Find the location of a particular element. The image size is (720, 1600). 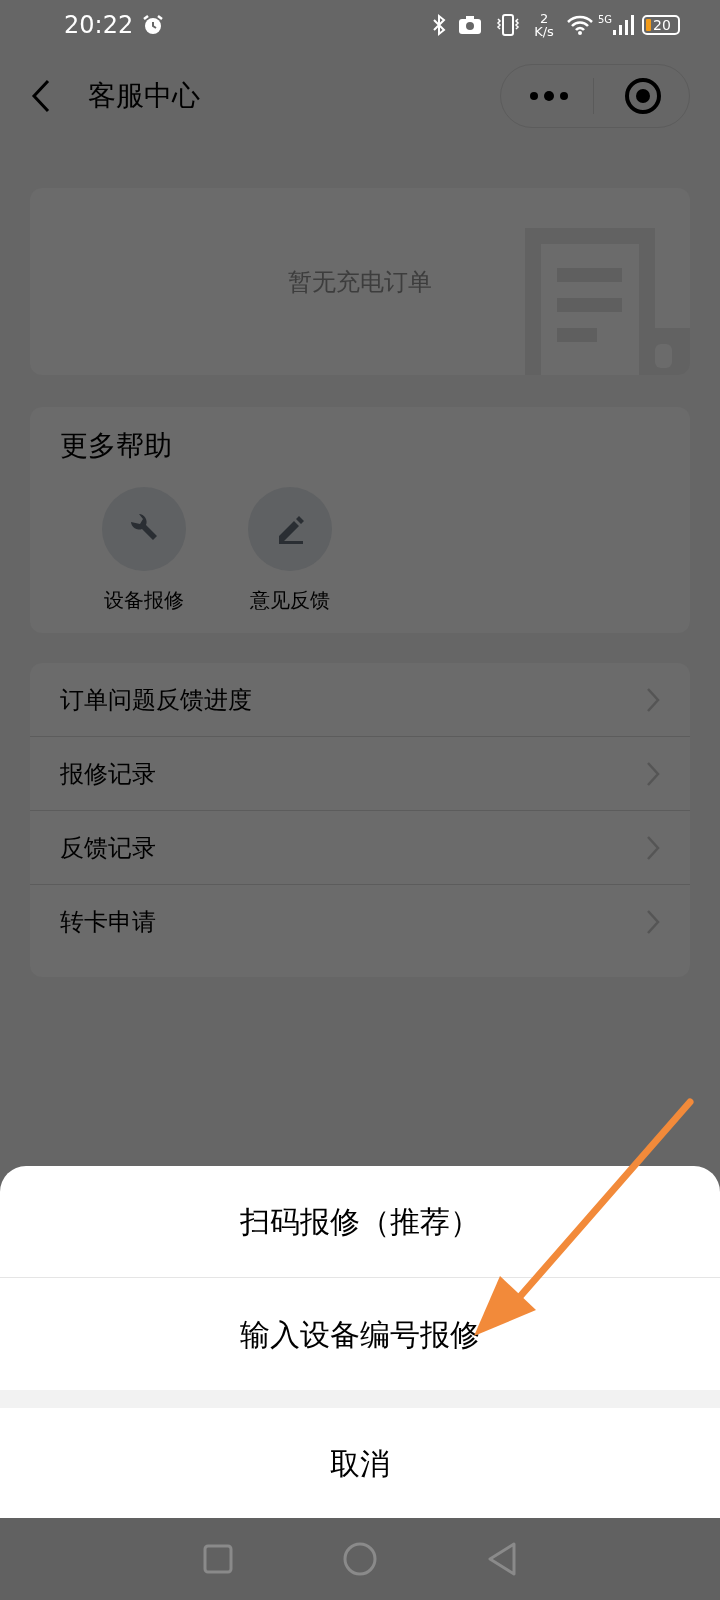

bluetooth-icon is located at coordinates (439, 25).